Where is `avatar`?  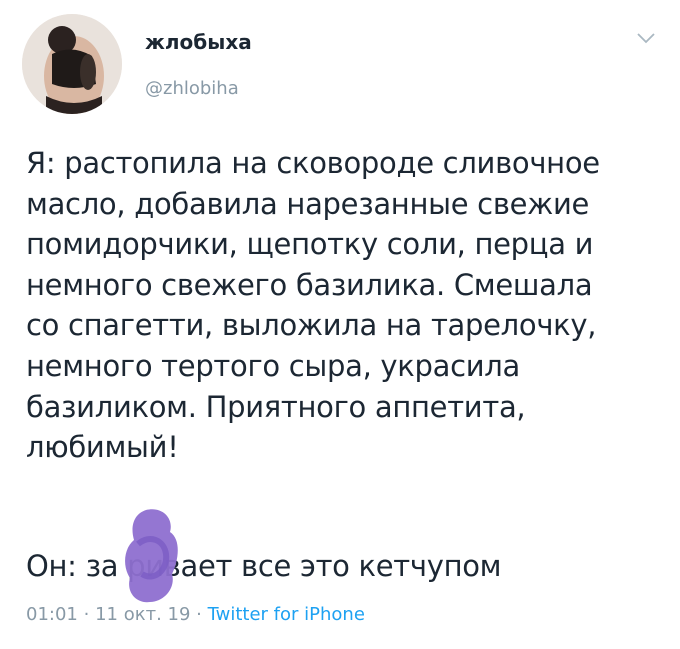 avatar is located at coordinates (72, 64).